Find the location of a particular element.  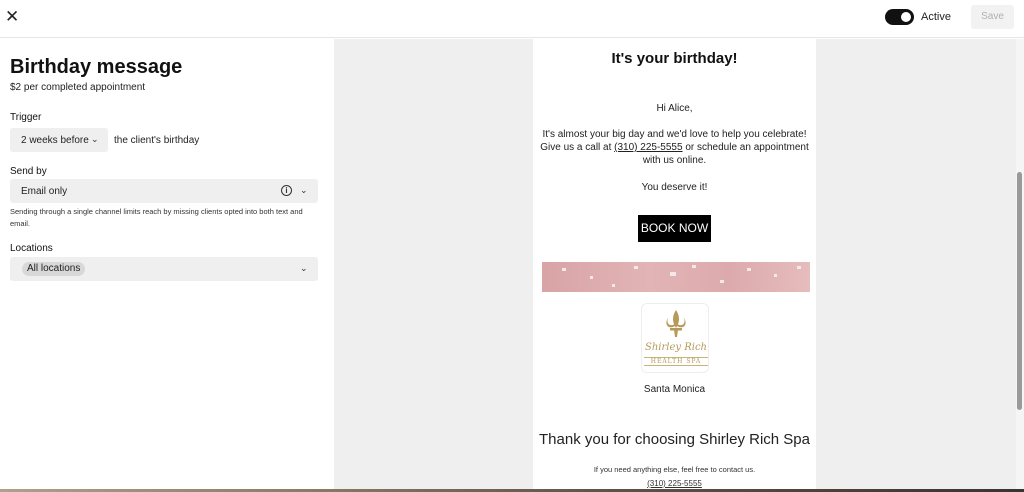

phone-link: (310) 225-5555 is located at coordinates (648, 147).